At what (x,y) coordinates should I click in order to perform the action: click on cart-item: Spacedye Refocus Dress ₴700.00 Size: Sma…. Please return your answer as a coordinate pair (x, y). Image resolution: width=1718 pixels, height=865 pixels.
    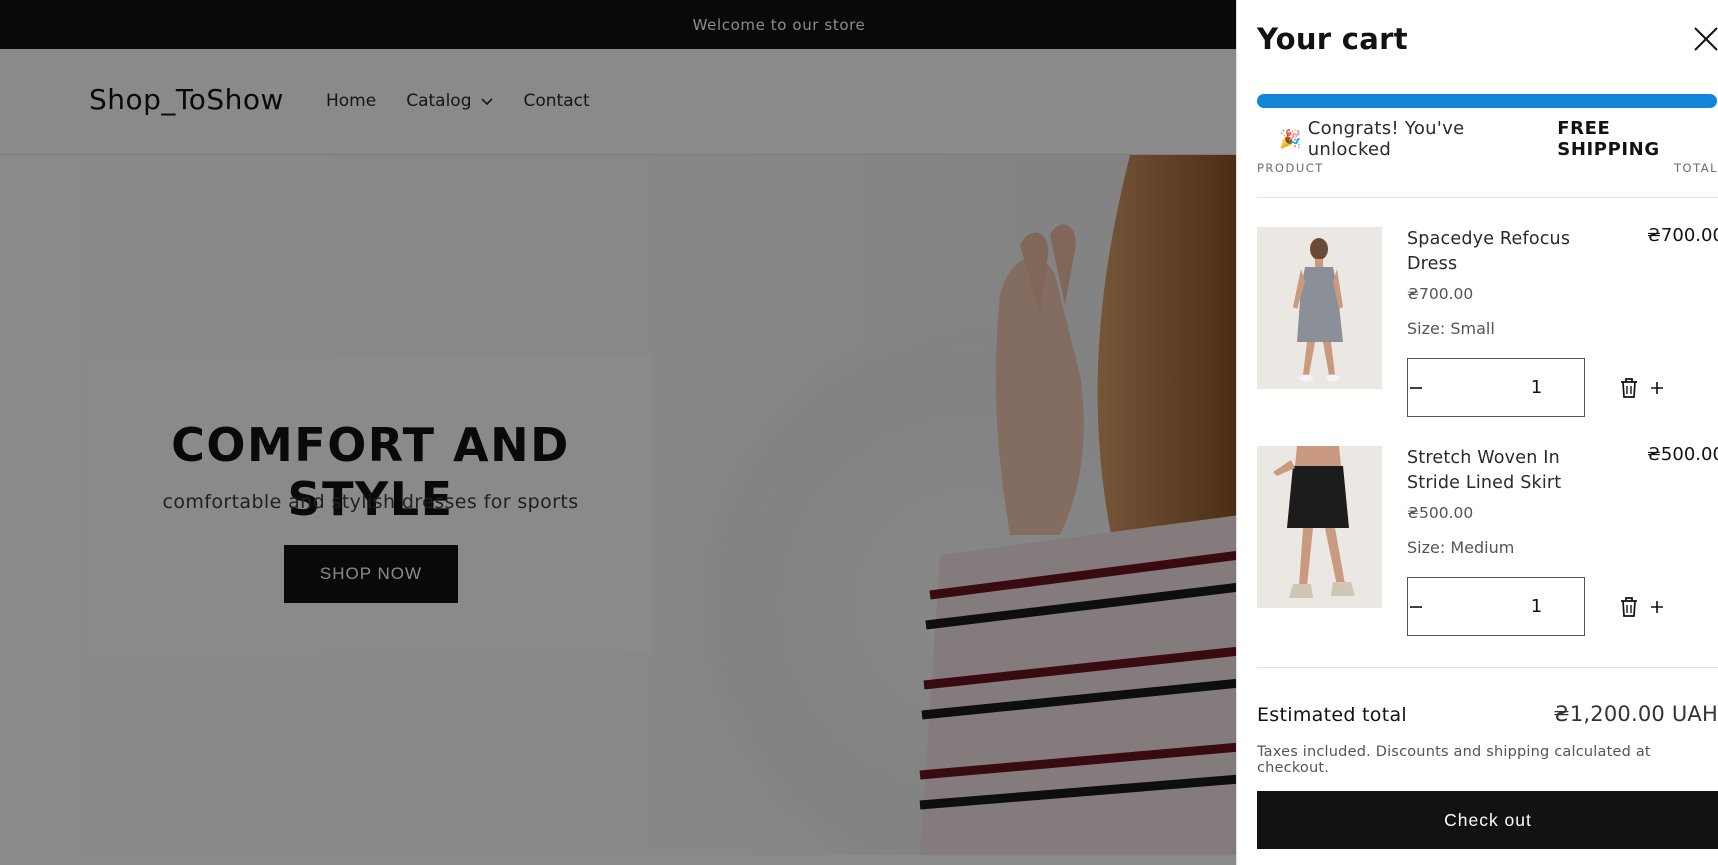
    Looking at the image, I should click on (1487, 326).